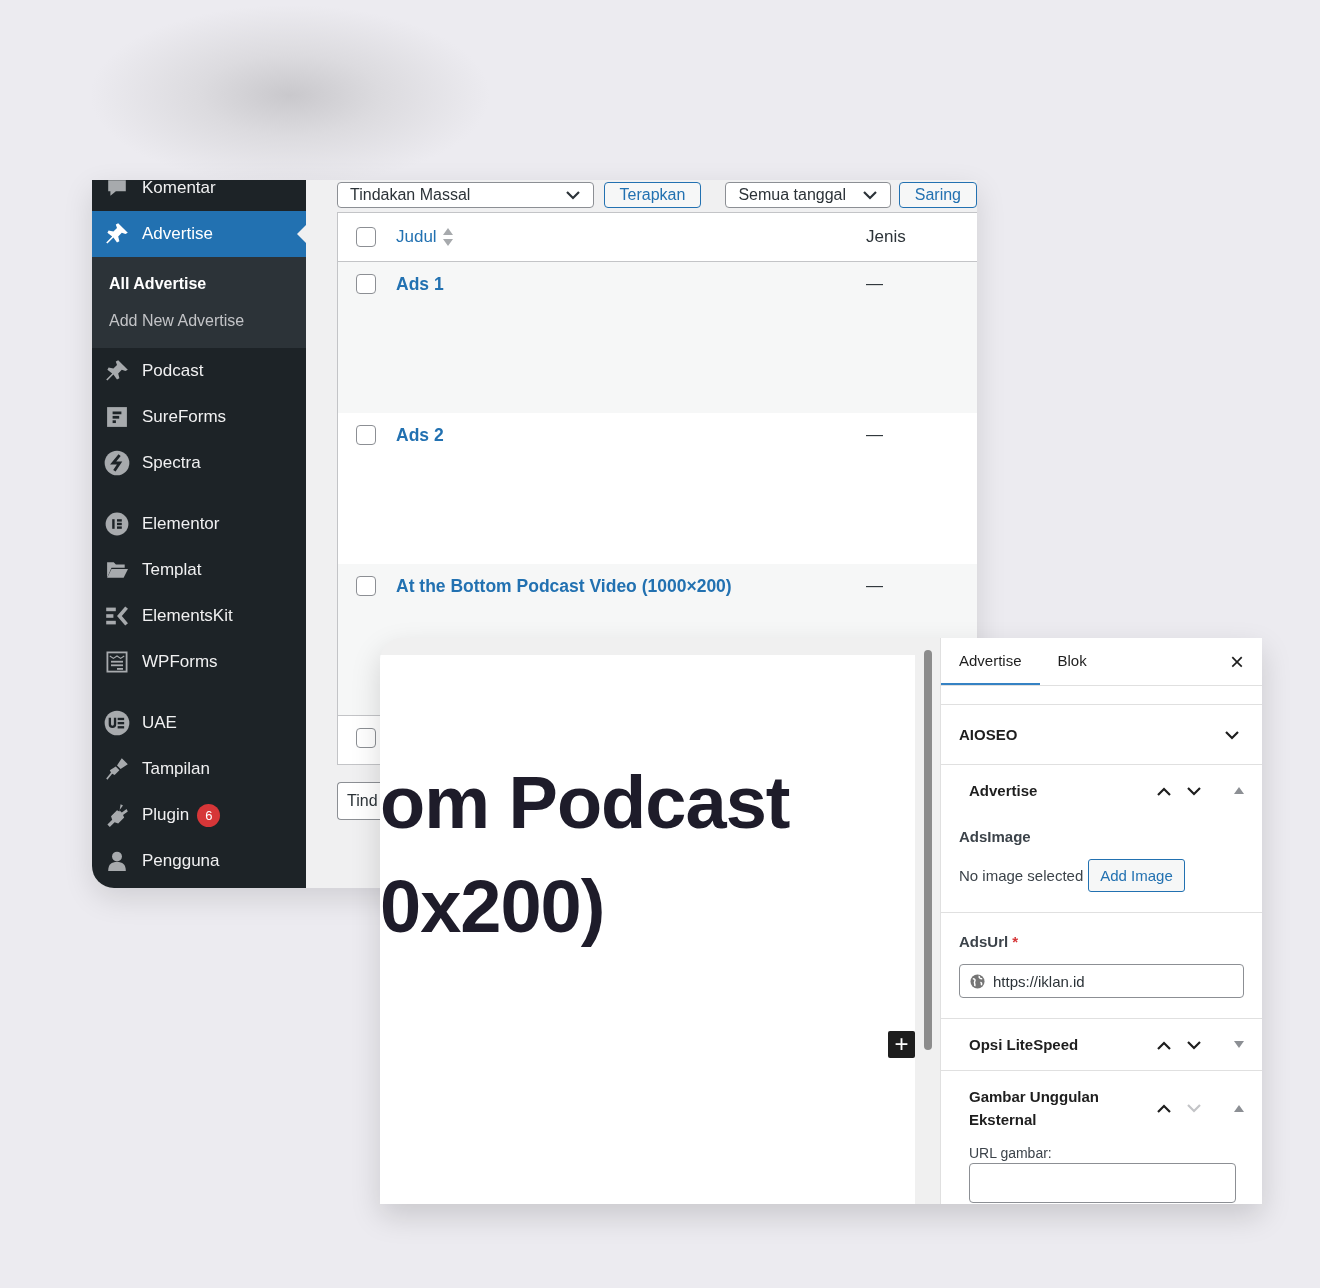 The image size is (1320, 1288). I want to click on sidebar-item: Advertise, so click(199, 234).